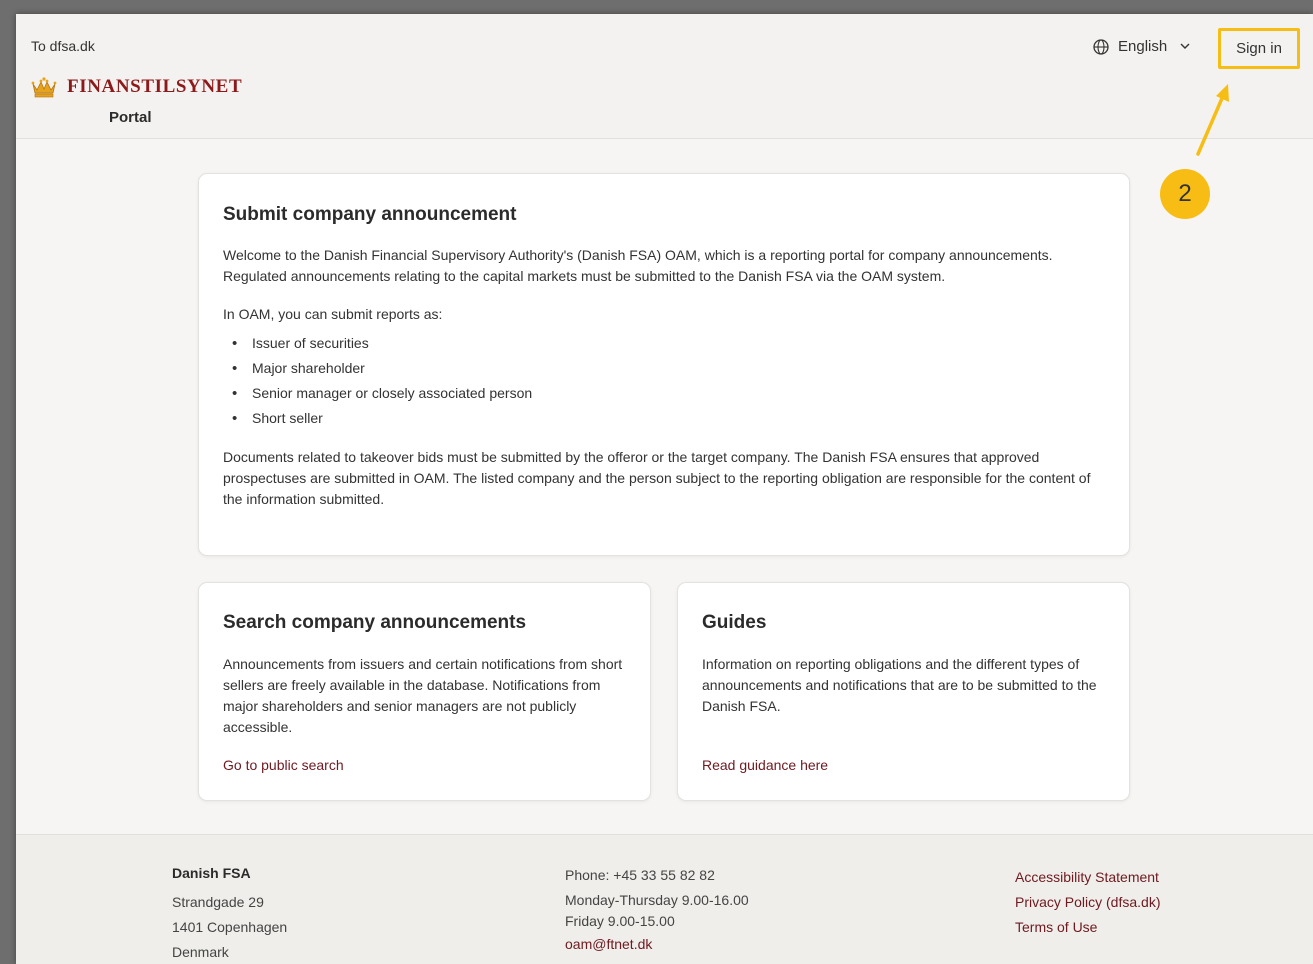  Describe the element at coordinates (664, 368) in the screenshot. I see `list-item: Major shareholder` at that location.